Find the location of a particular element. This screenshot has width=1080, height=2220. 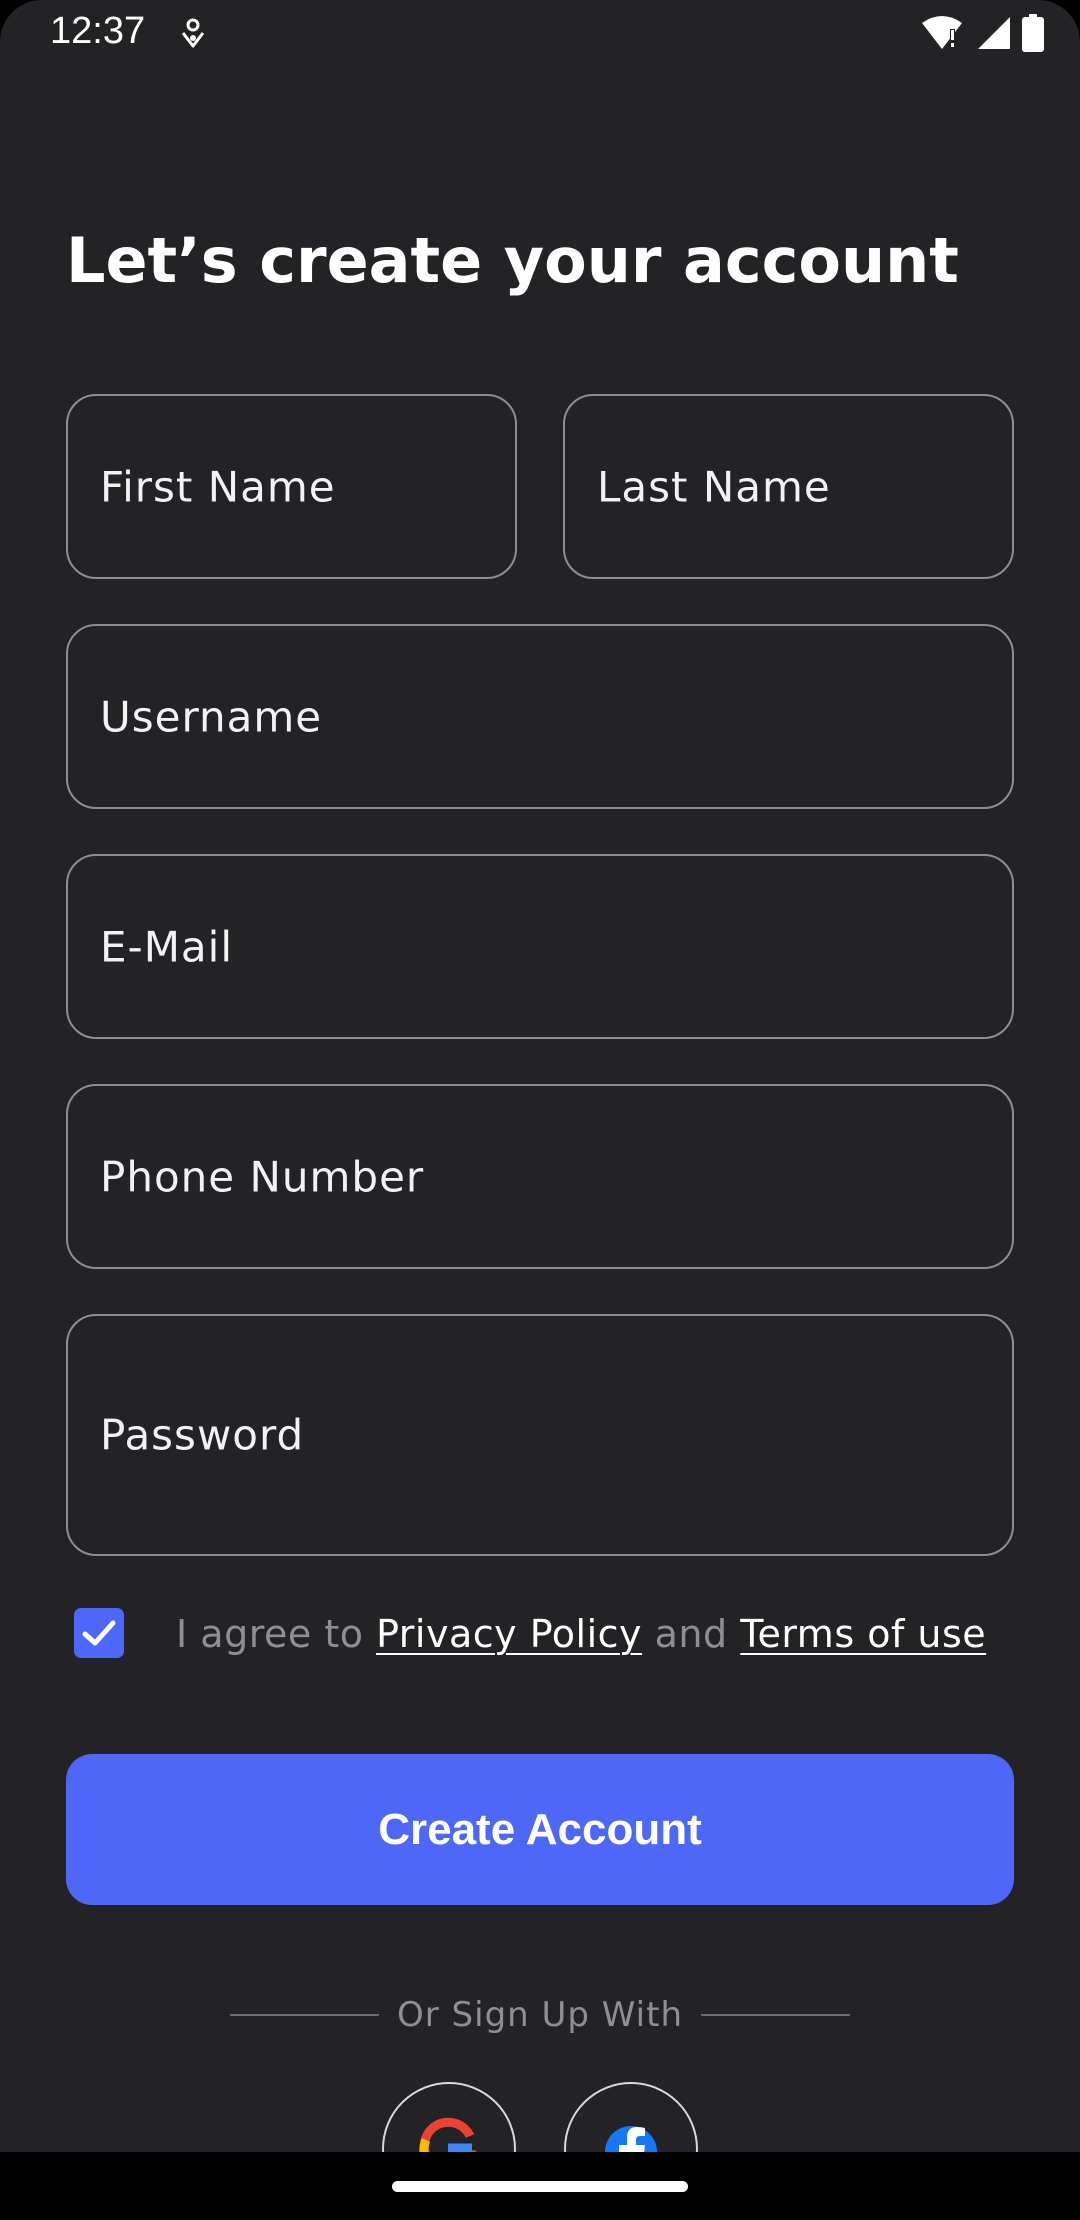

battery-icon is located at coordinates (1033, 33).